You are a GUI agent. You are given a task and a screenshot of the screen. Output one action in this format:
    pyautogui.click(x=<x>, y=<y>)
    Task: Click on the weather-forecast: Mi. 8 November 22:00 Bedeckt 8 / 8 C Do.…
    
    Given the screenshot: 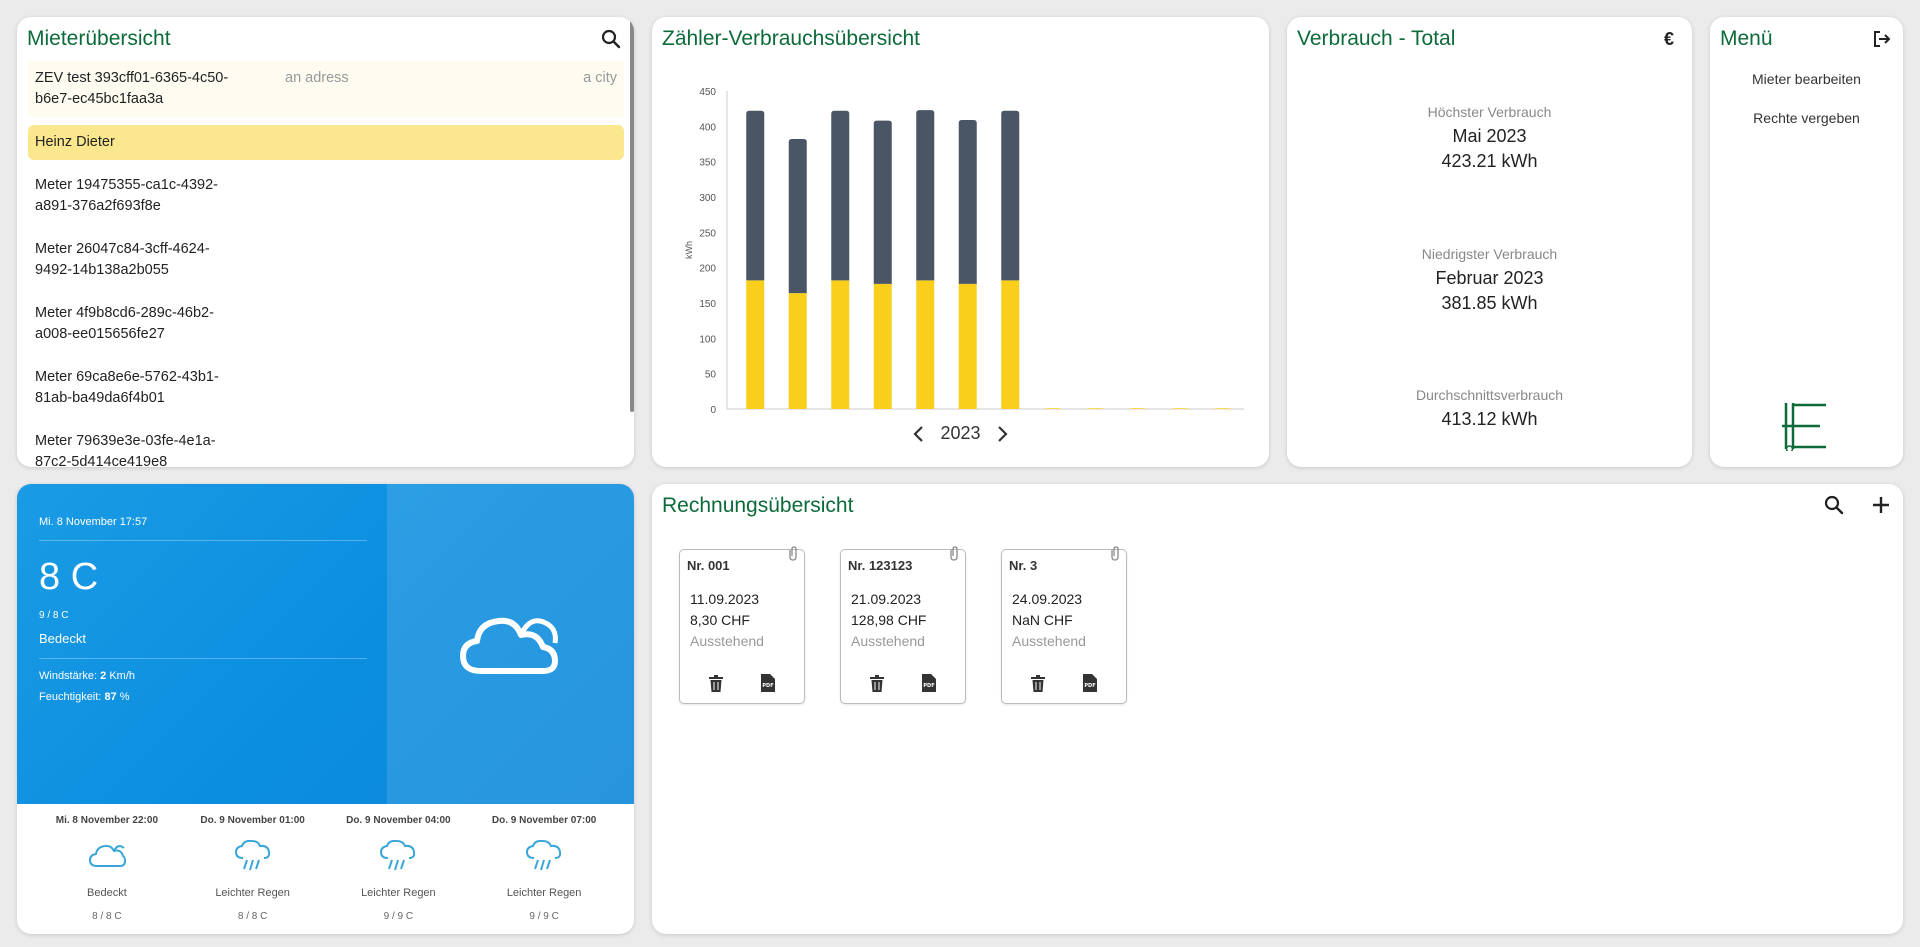 What is the action you would take?
    pyautogui.click(x=325, y=869)
    